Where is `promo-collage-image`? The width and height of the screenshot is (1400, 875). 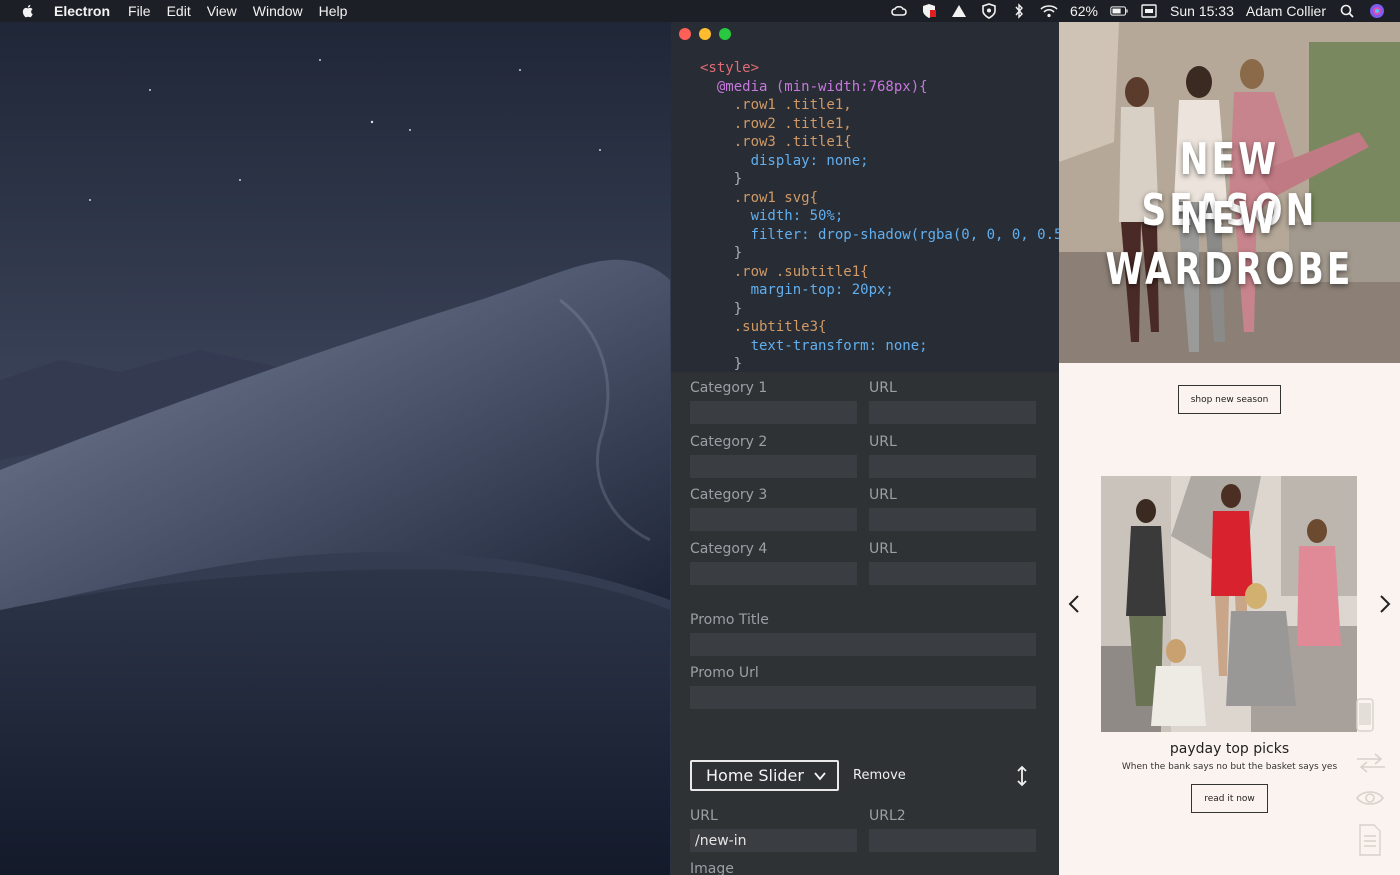 promo-collage-image is located at coordinates (1229, 604).